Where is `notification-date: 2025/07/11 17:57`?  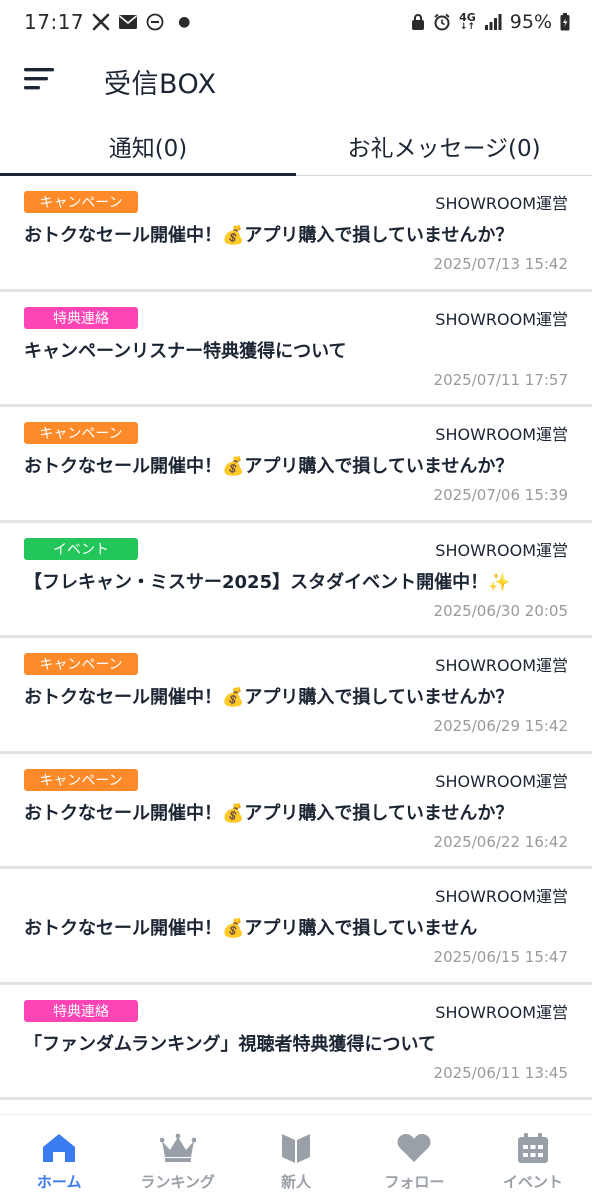 notification-date: 2025/07/11 17:57 is located at coordinates (500, 379).